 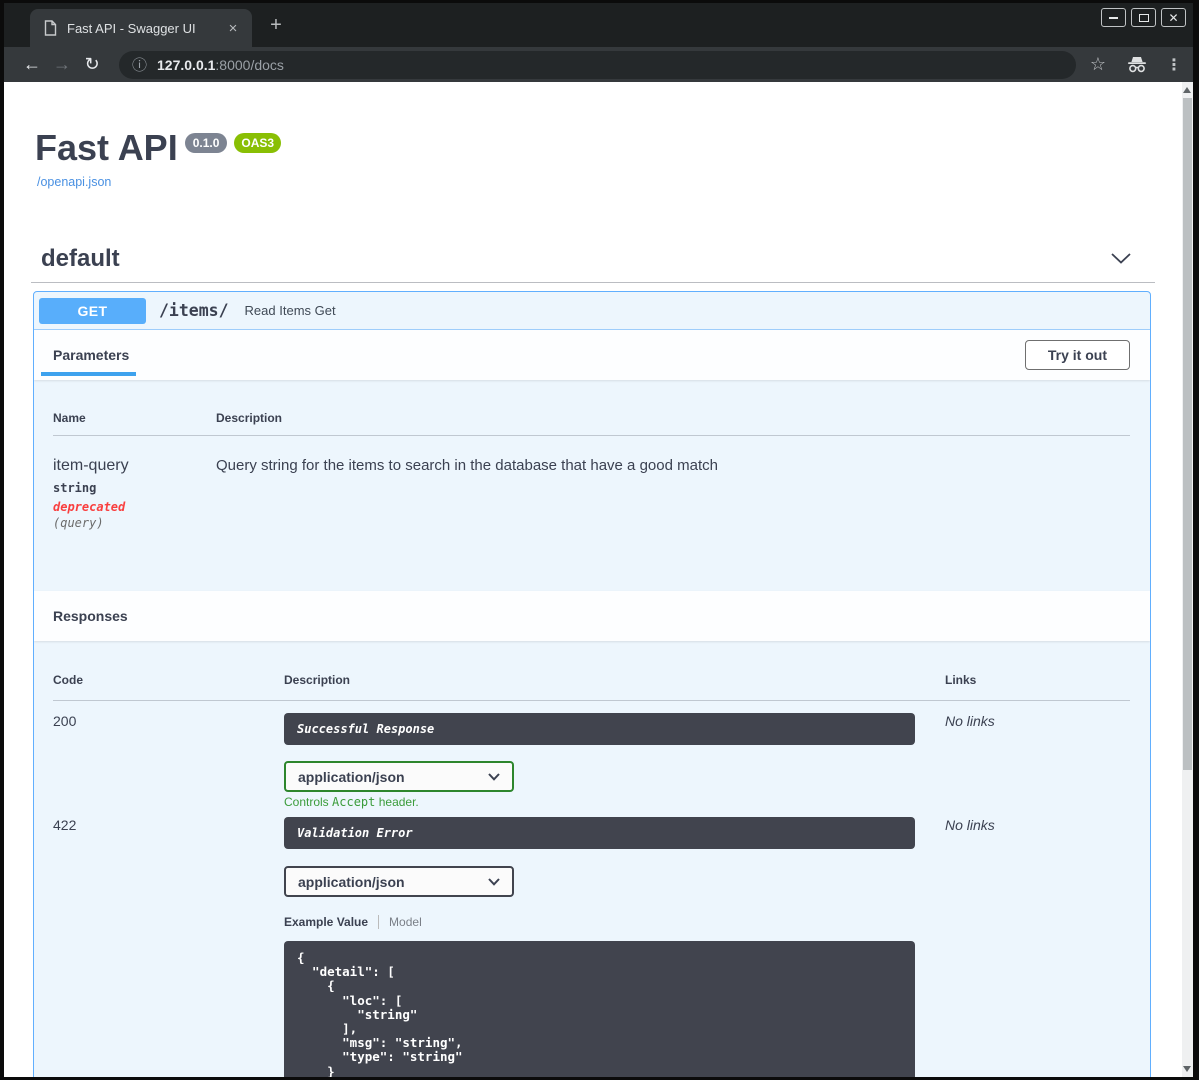 What do you see at coordinates (970, 721) in the screenshot?
I see `response-200-links: No links` at bounding box center [970, 721].